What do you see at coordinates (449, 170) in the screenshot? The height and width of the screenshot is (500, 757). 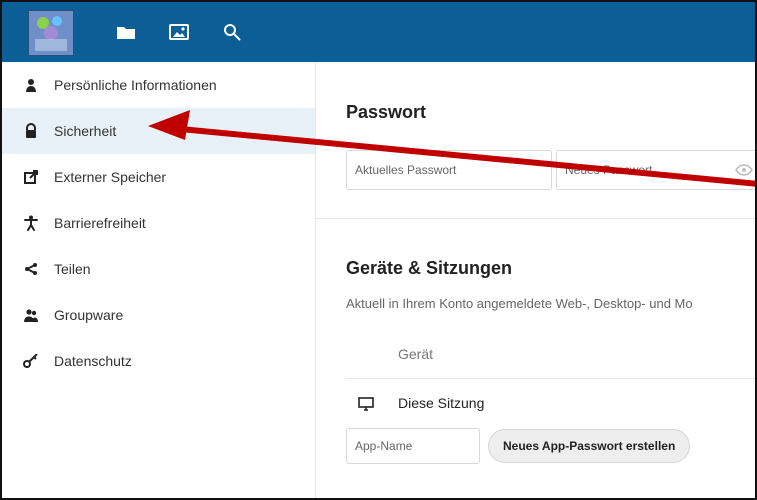 I see `current-password-field: Aktuelles Passwort` at bounding box center [449, 170].